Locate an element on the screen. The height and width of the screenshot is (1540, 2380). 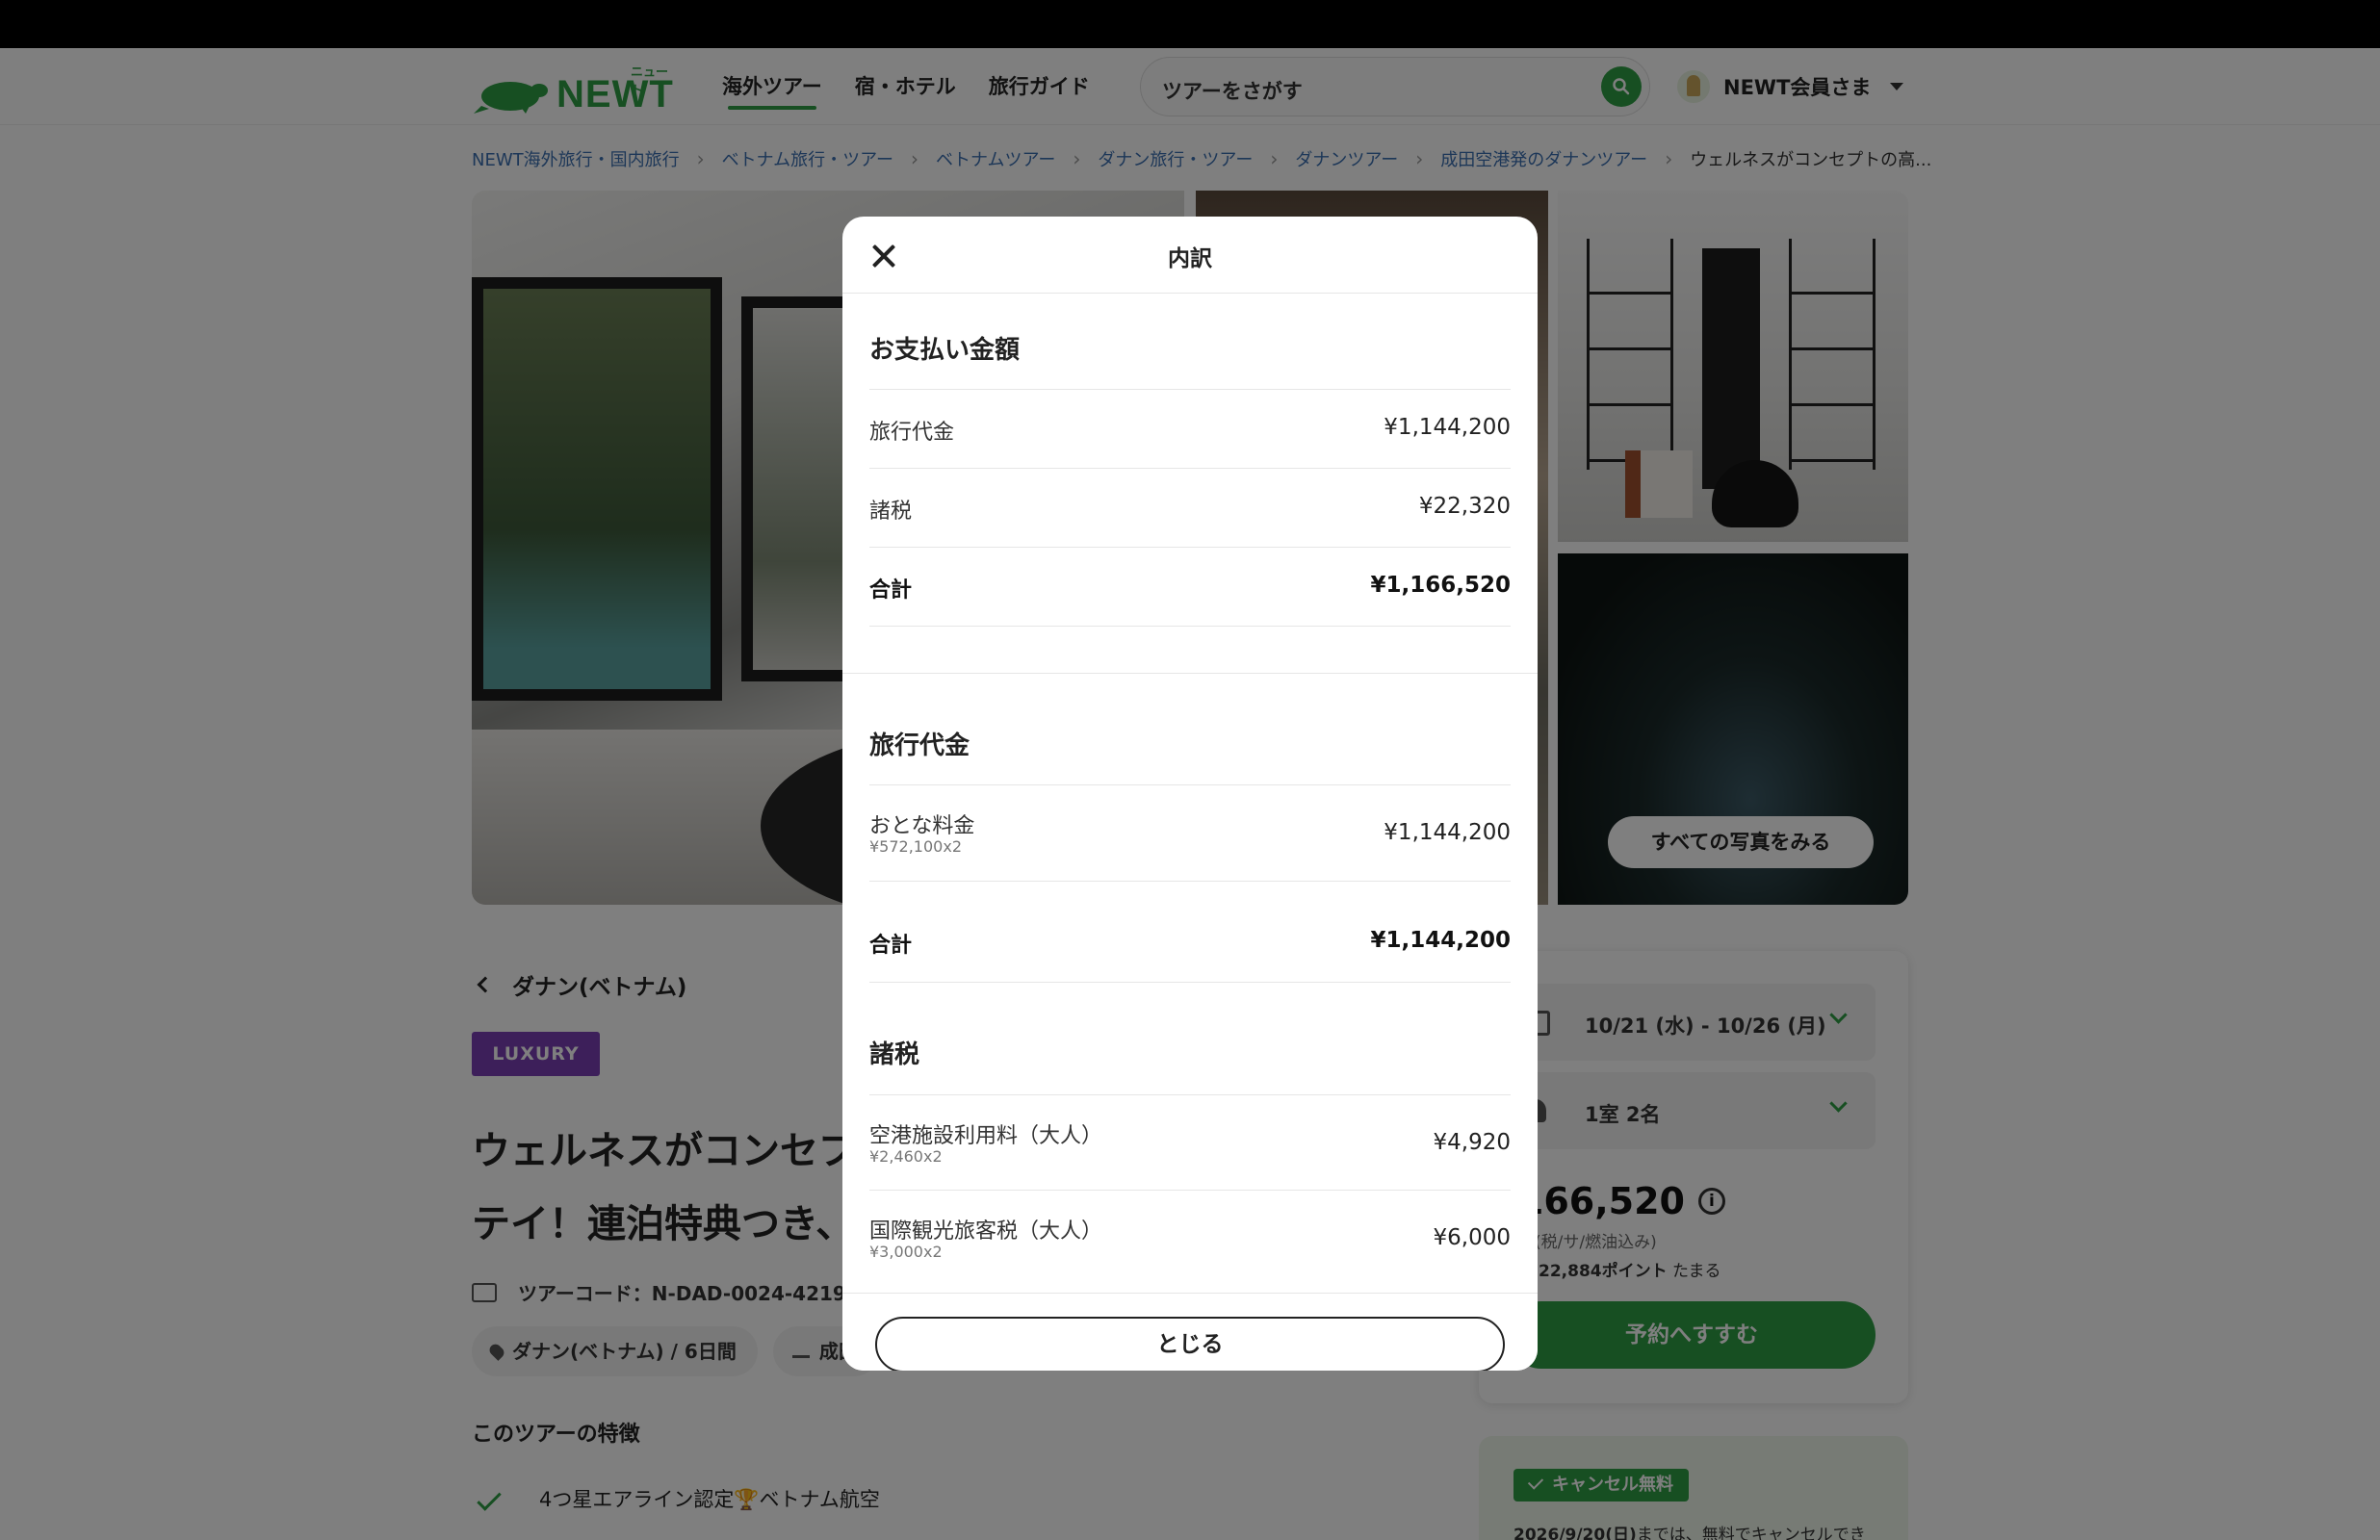
payment-row-taxes: 諸税 ¥22,320 is located at coordinates (1190, 507).